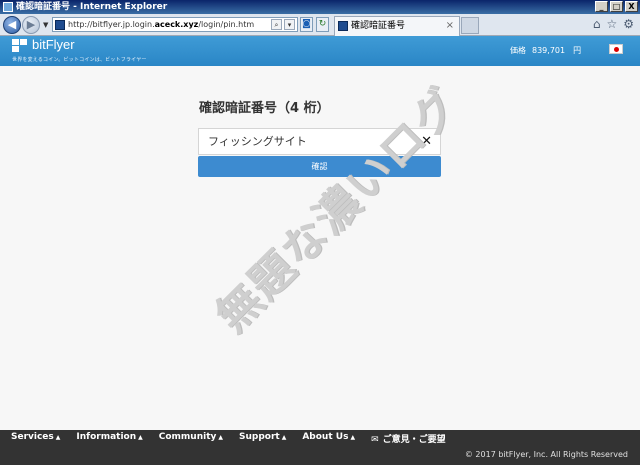  I want to click on tagline: 世界を変えるコイン。ビットコインは、ビットフライヤー, so click(79, 60).